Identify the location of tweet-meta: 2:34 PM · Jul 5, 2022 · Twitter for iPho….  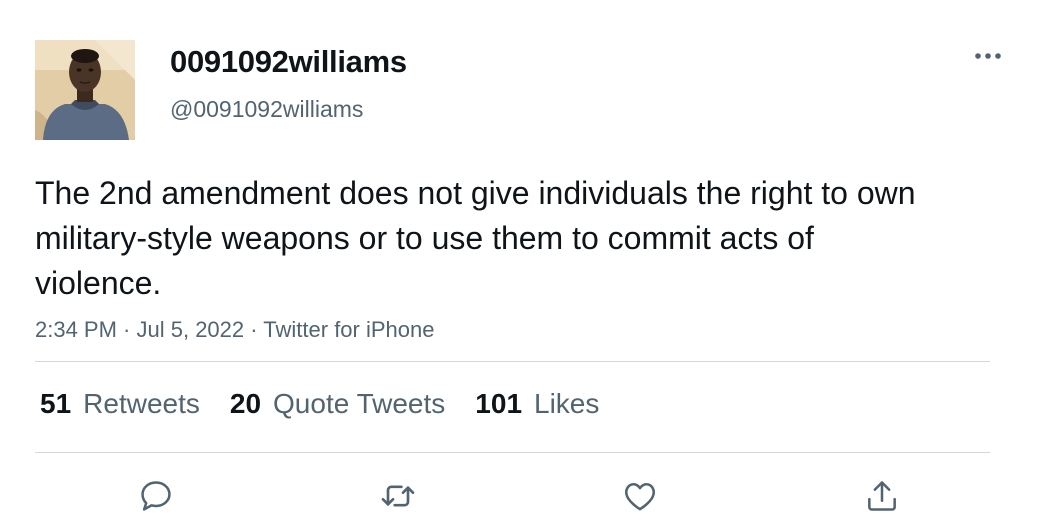
(234, 330).